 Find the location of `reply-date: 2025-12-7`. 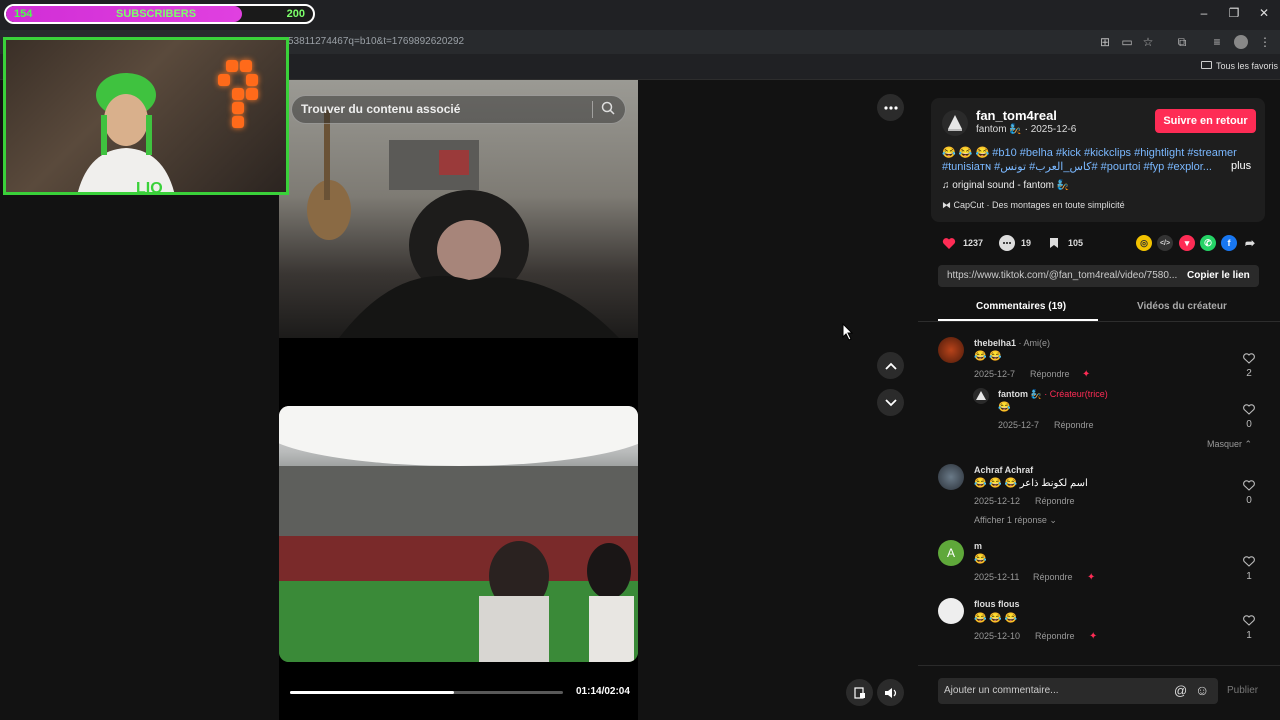

reply-date: 2025-12-7 is located at coordinates (1019, 425).